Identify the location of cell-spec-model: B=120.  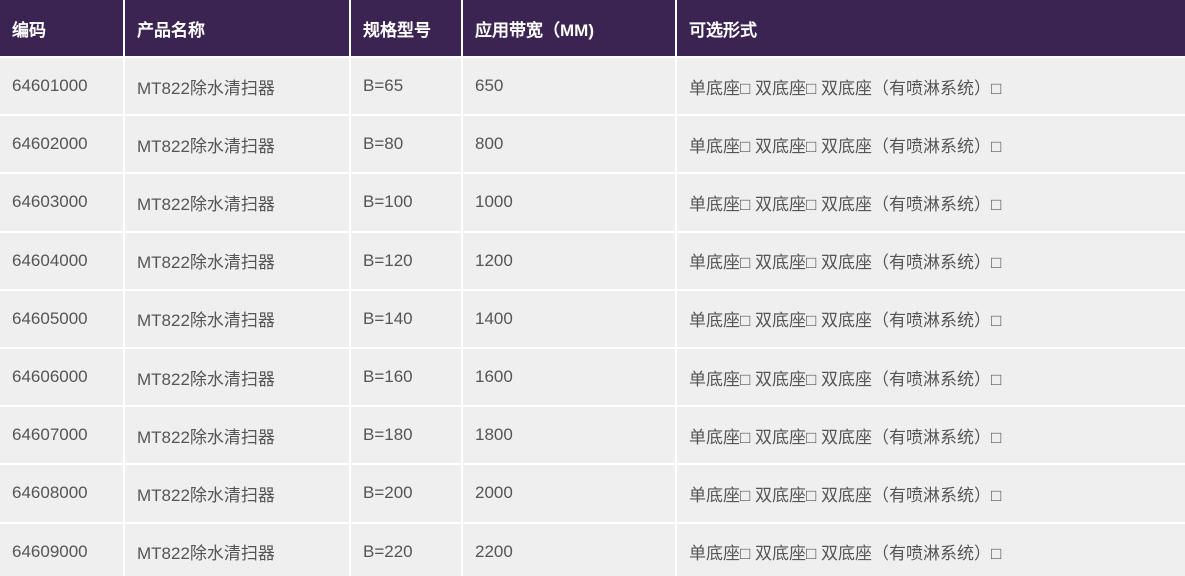
(406, 260).